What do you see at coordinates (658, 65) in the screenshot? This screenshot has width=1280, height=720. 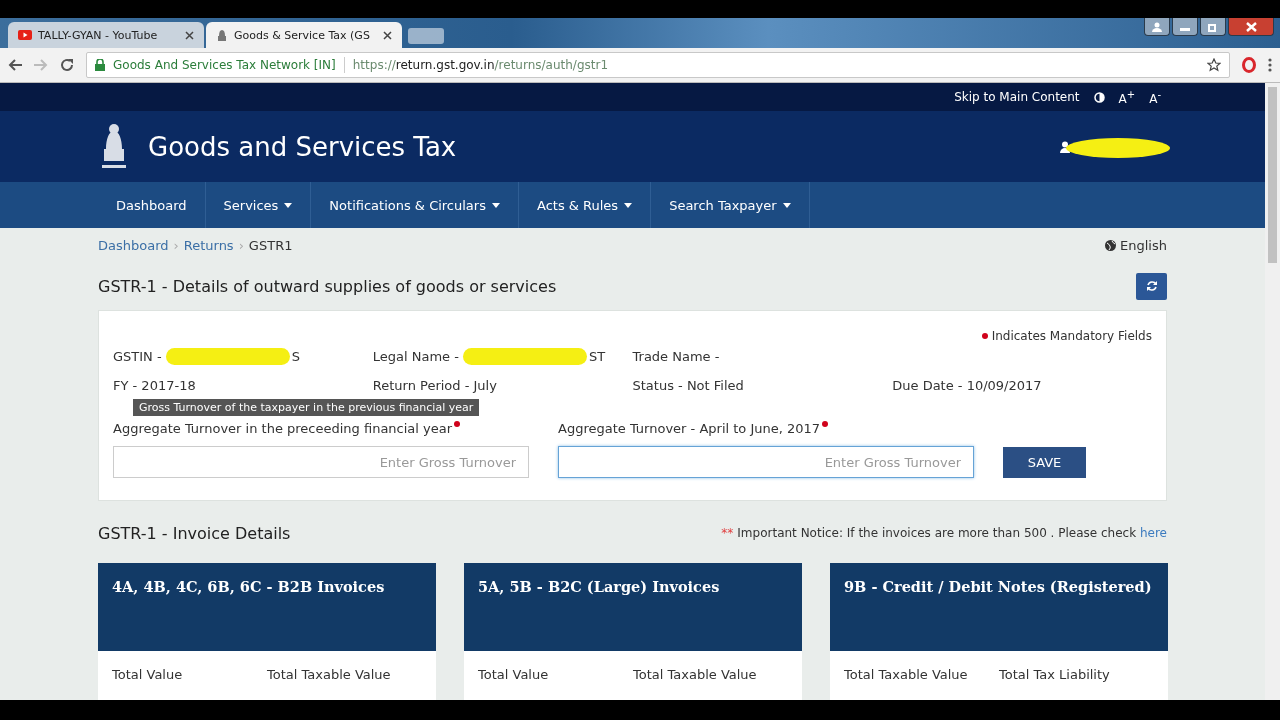 I see `address-bar: Goods And Services Tax Network [IN] https://return.gst.gov.in/returns/auth/gstr1` at bounding box center [658, 65].